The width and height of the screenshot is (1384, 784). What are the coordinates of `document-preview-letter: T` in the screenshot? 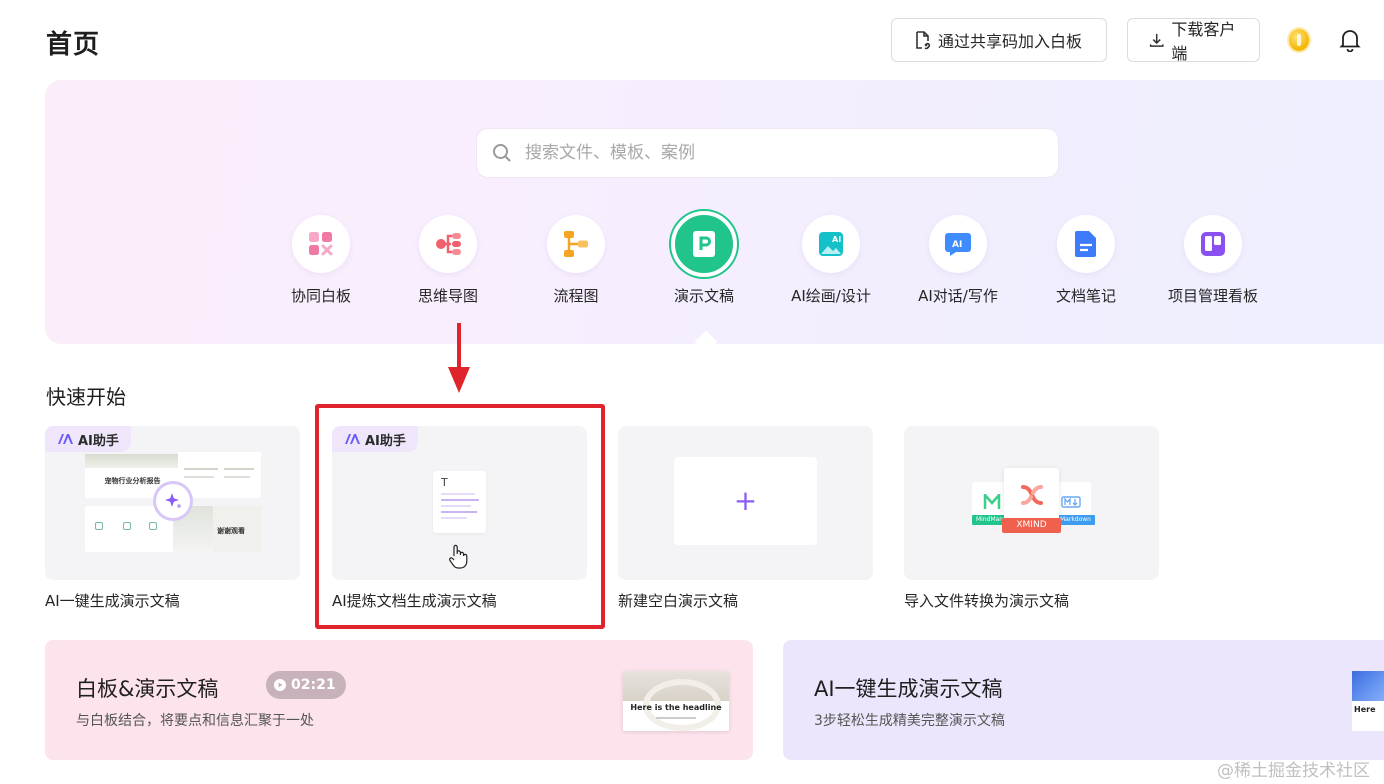 It's located at (444, 482).